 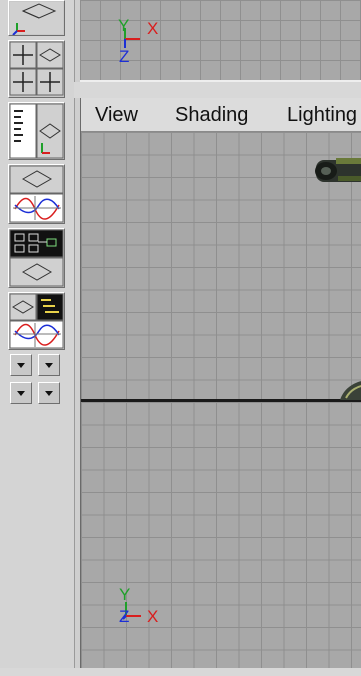 I want to click on four-view-layout-button, so click(x=36, y=69).